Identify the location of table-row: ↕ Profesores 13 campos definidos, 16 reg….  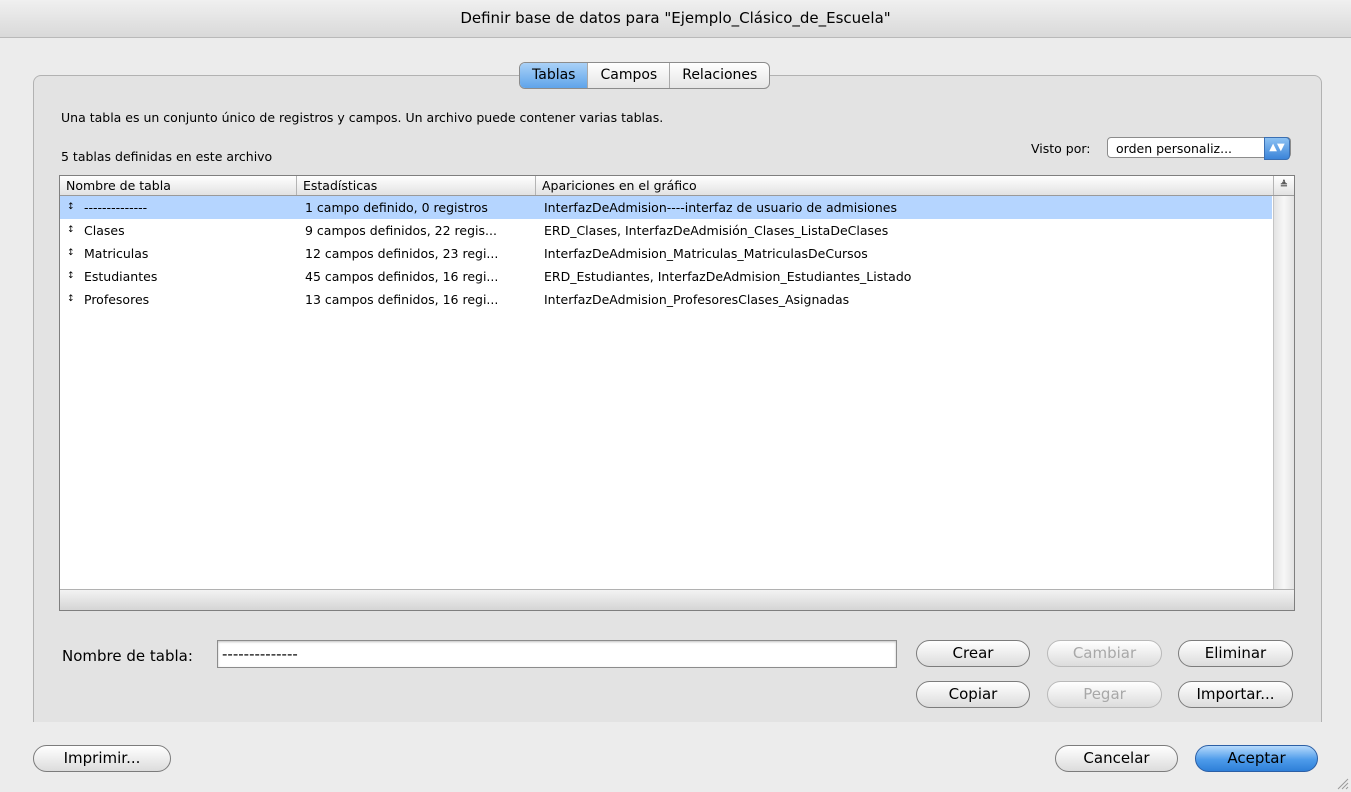
(666, 299).